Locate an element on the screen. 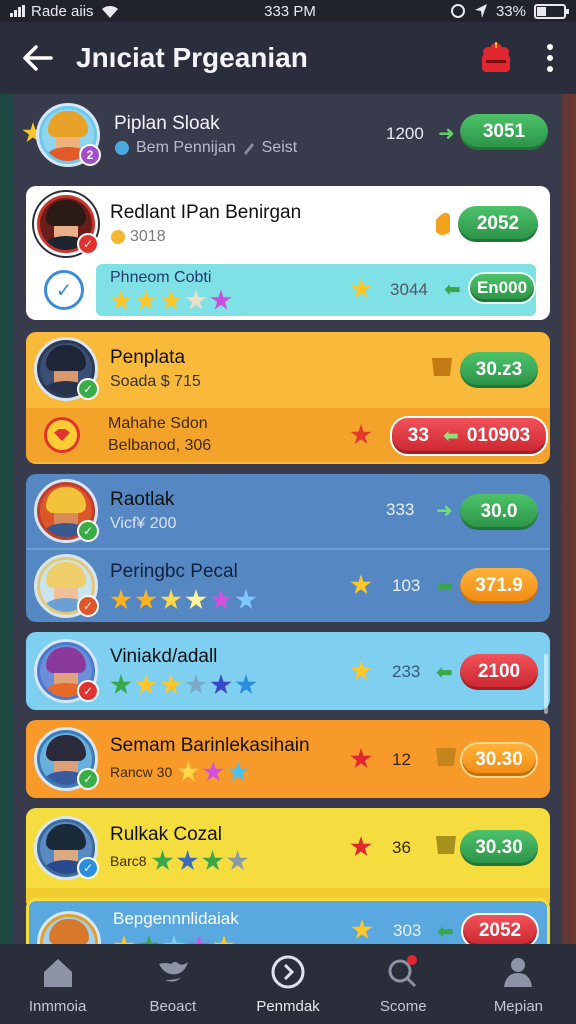 This screenshot has width=576, height=1024. profile-icon is located at coordinates (518, 972).